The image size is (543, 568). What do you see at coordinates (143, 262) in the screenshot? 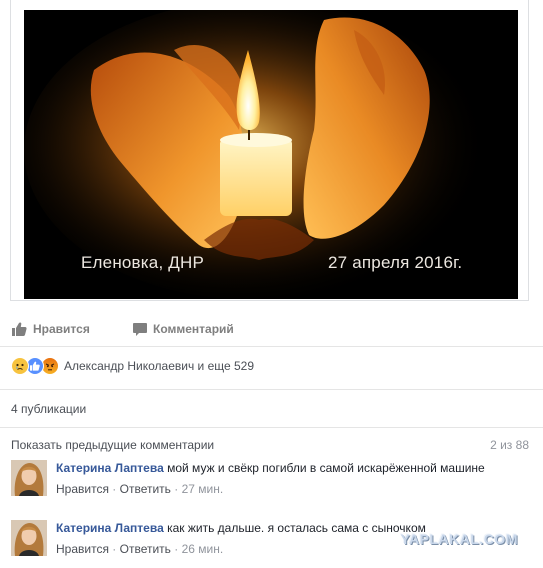
I see `photo-caption-place: Еленовка, ДНР` at bounding box center [143, 262].